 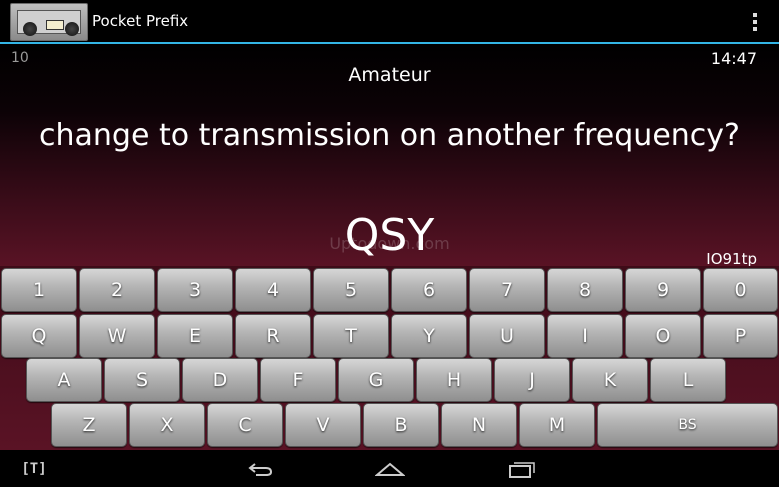 I want to click on key-u: U, so click(x=507, y=336).